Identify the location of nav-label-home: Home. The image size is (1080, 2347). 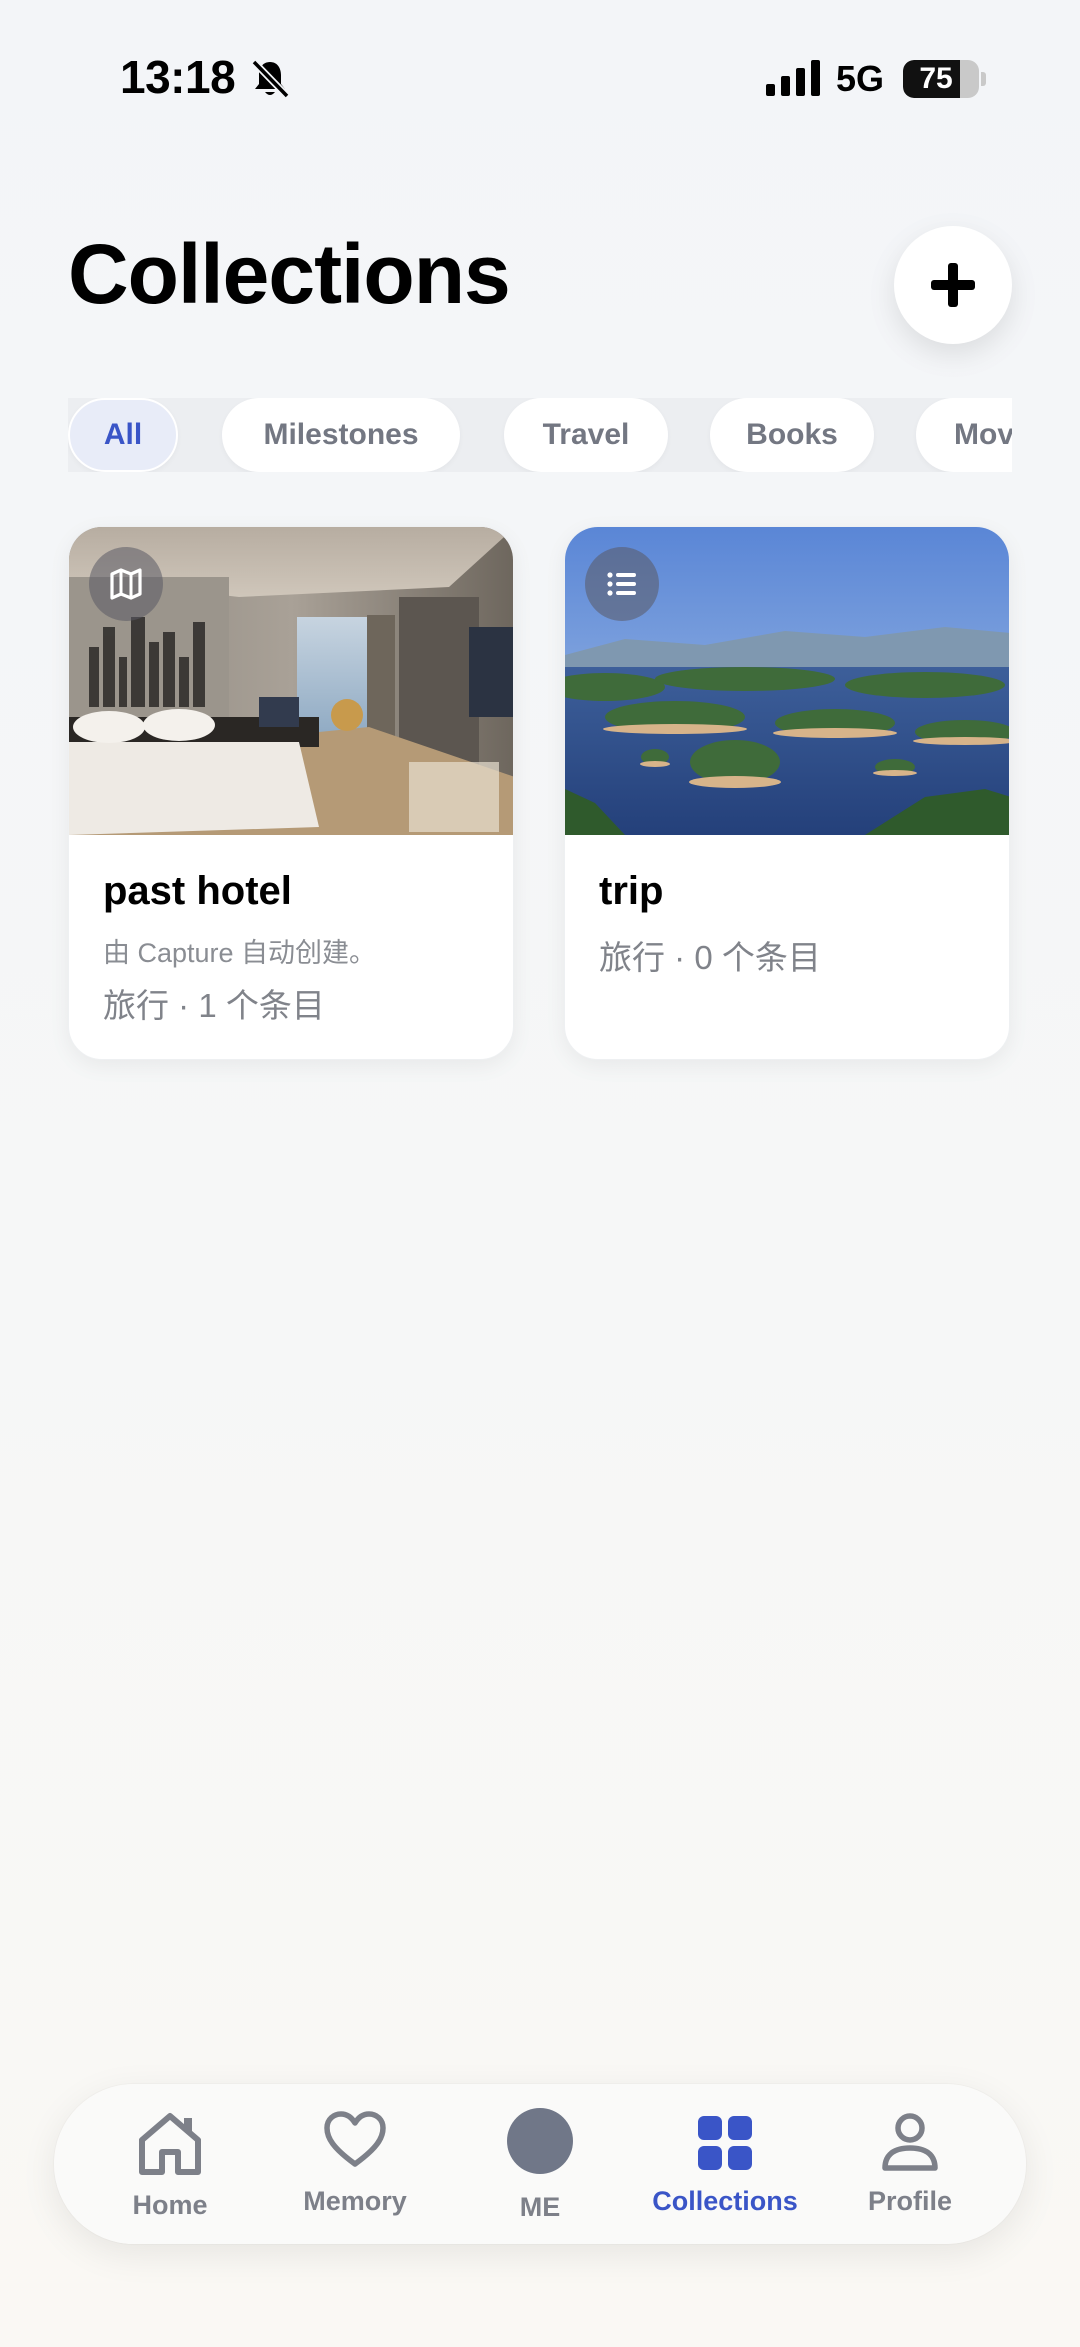
(170, 2205).